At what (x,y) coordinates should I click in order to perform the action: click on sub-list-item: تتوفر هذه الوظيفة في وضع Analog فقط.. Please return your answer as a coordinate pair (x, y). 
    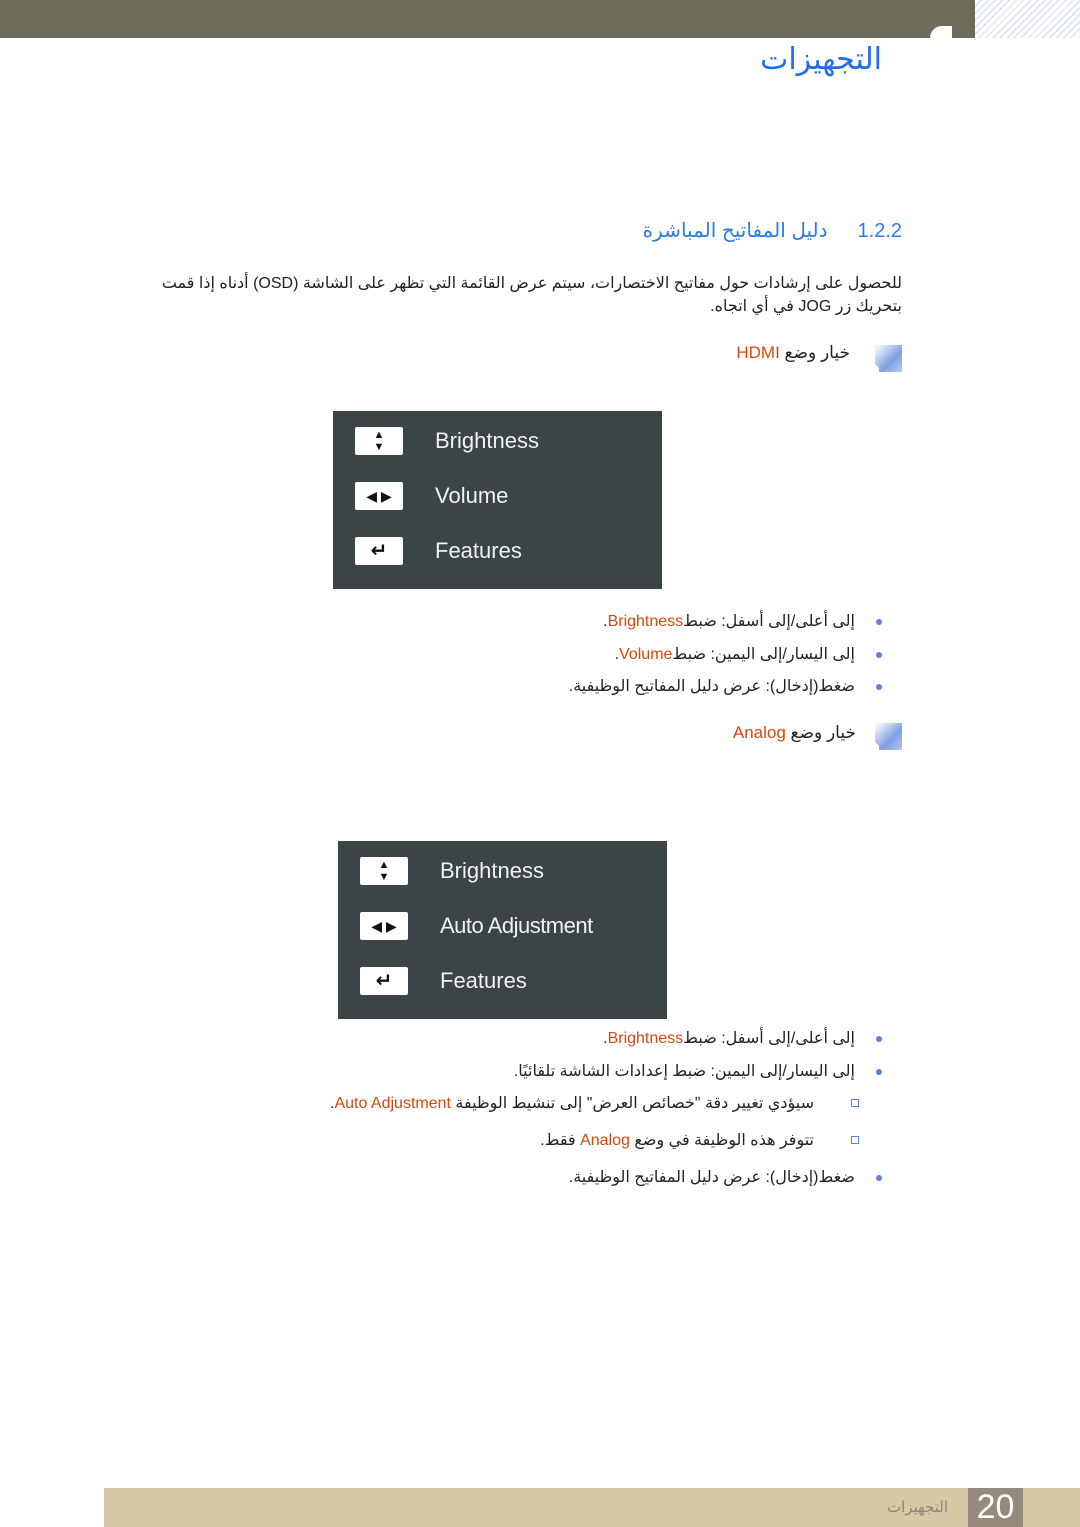
    Looking at the image, I should click on (594, 1148).